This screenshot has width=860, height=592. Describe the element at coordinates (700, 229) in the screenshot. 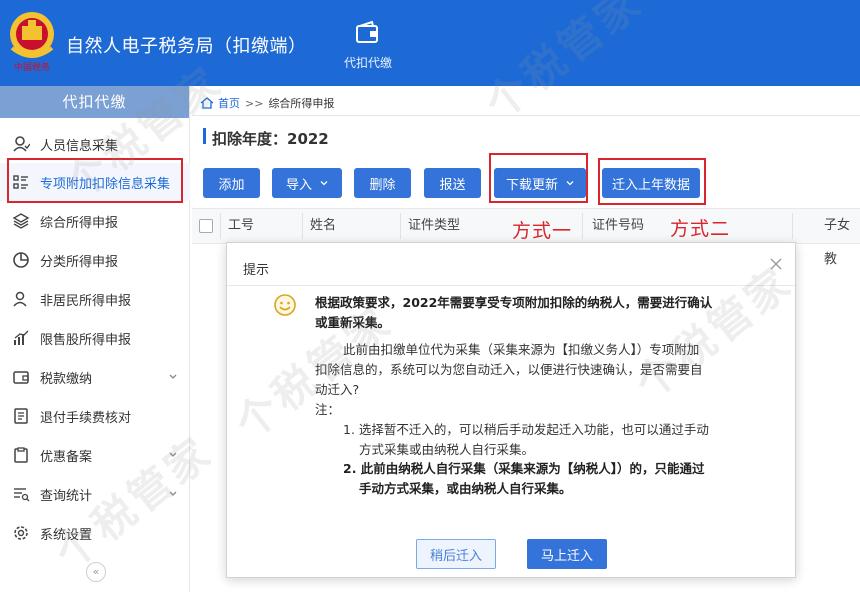

I see `annotation-method-two: 方式二` at that location.